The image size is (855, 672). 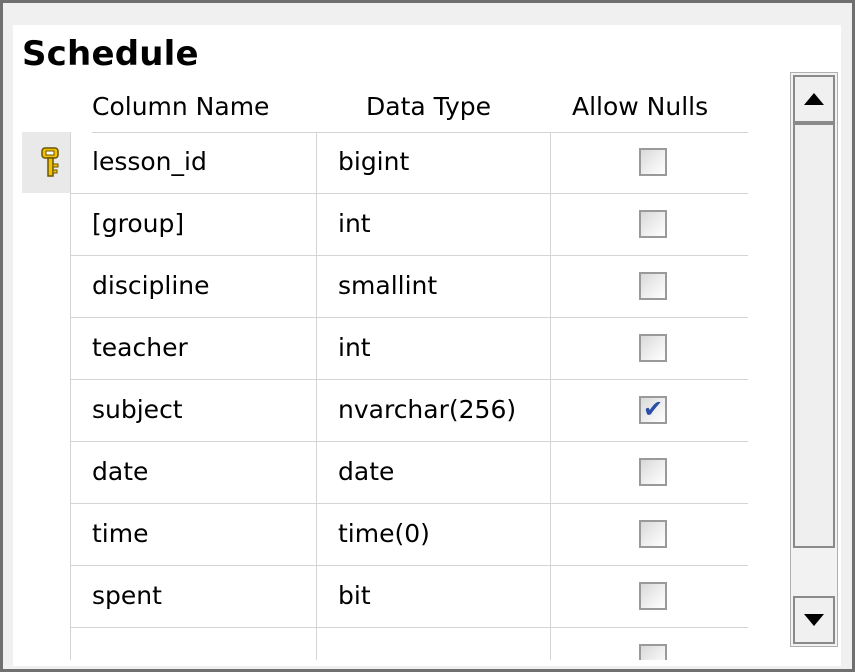 What do you see at coordinates (433, 644) in the screenshot?
I see `cell-data-type` at bounding box center [433, 644].